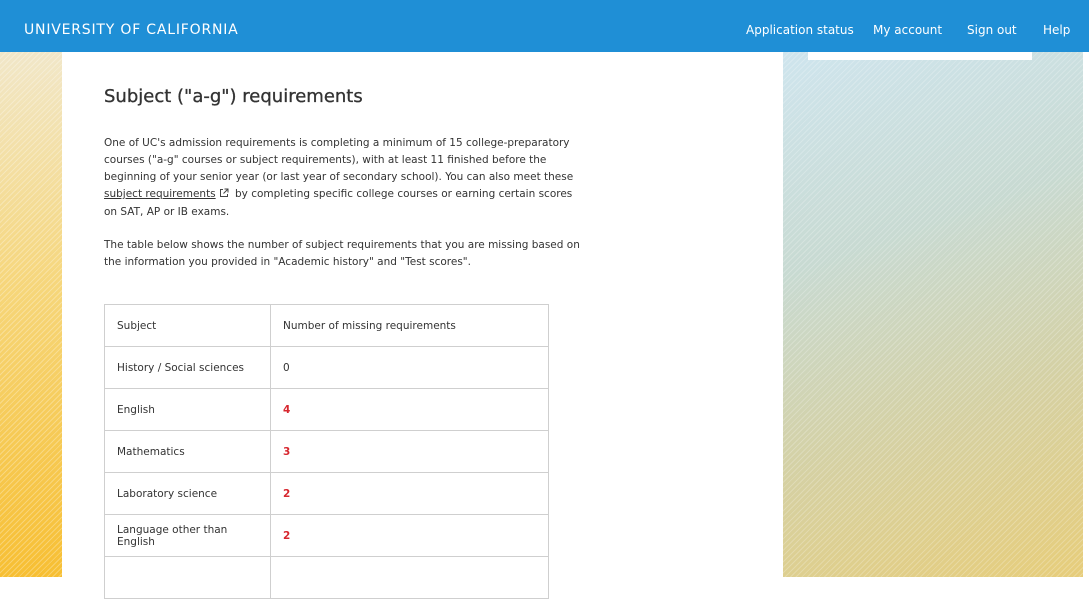  I want to click on missing-count-cell: 4, so click(409, 409).